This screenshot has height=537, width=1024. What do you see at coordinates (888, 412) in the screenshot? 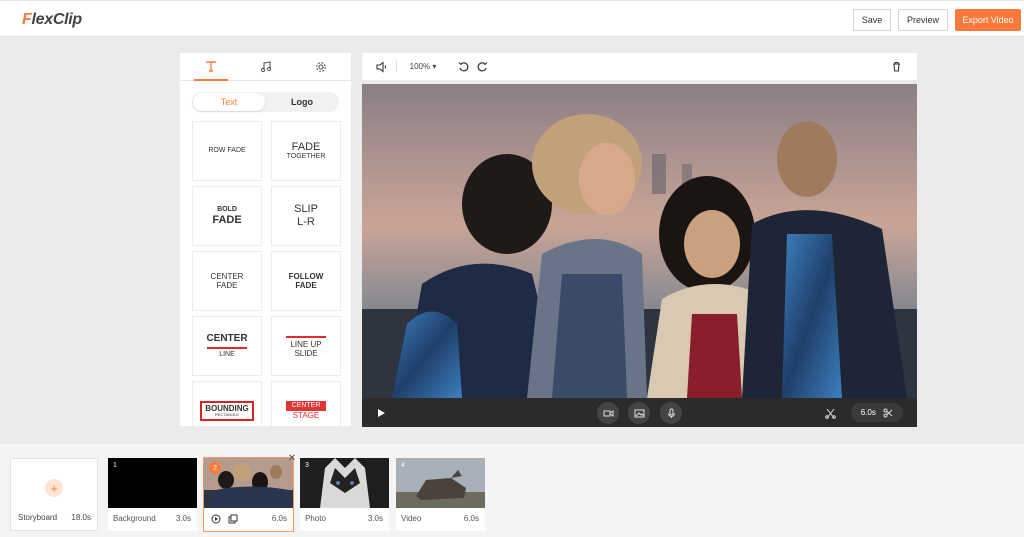
I see `scissors-icon` at bounding box center [888, 412].